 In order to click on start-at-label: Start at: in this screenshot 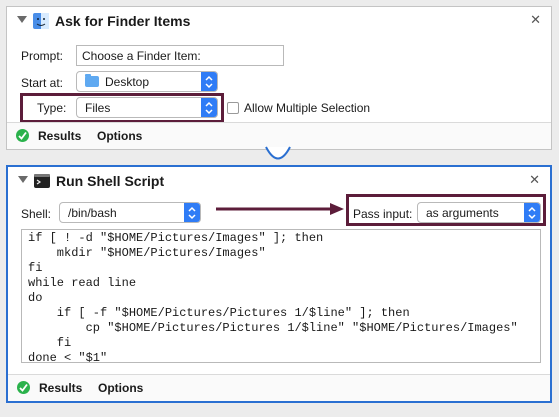, I will do `click(42, 83)`.